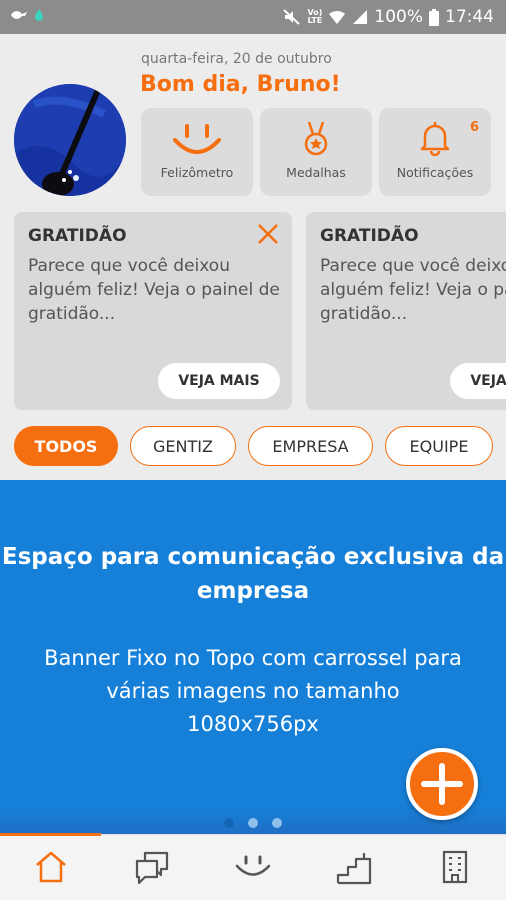  Describe the element at coordinates (183, 446) in the screenshot. I see `filter-gentiz: GENTIZ` at that location.